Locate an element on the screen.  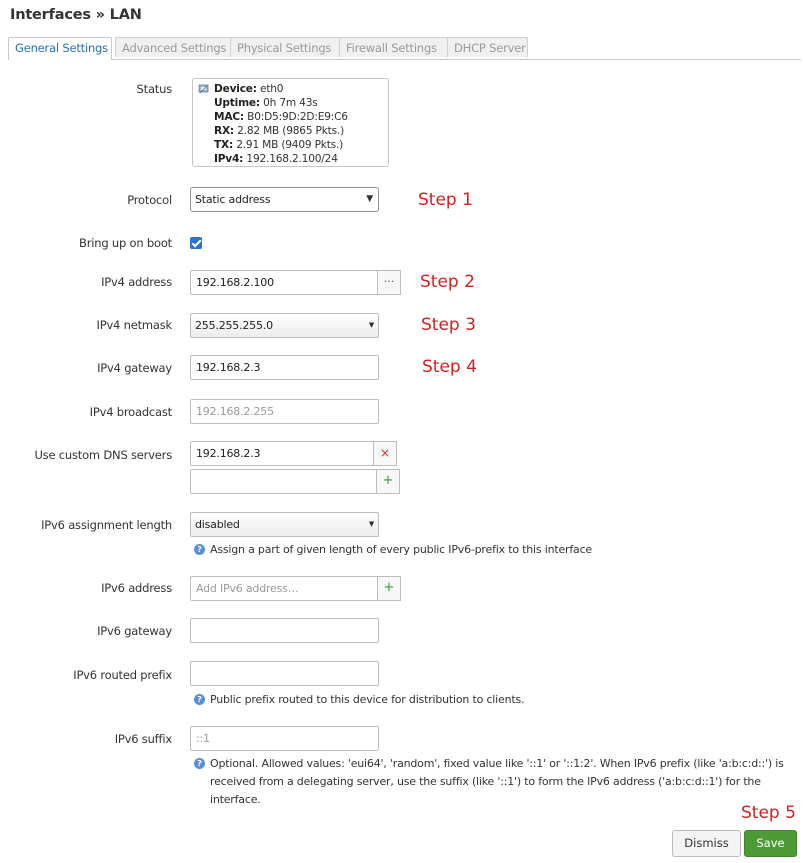
status-line-ipv4: IPv4: 192.168.2.100/24 is located at coordinates (276, 159).